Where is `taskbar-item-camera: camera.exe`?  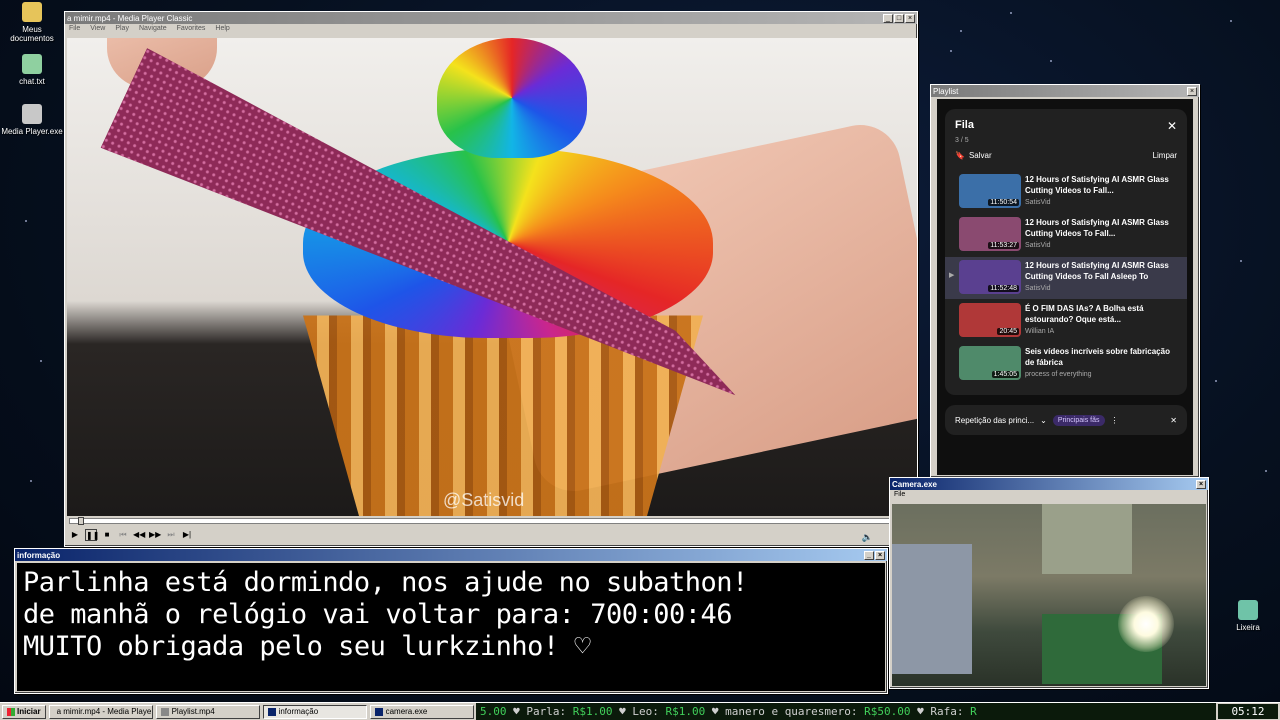 taskbar-item-camera: camera.exe is located at coordinates (421, 711).